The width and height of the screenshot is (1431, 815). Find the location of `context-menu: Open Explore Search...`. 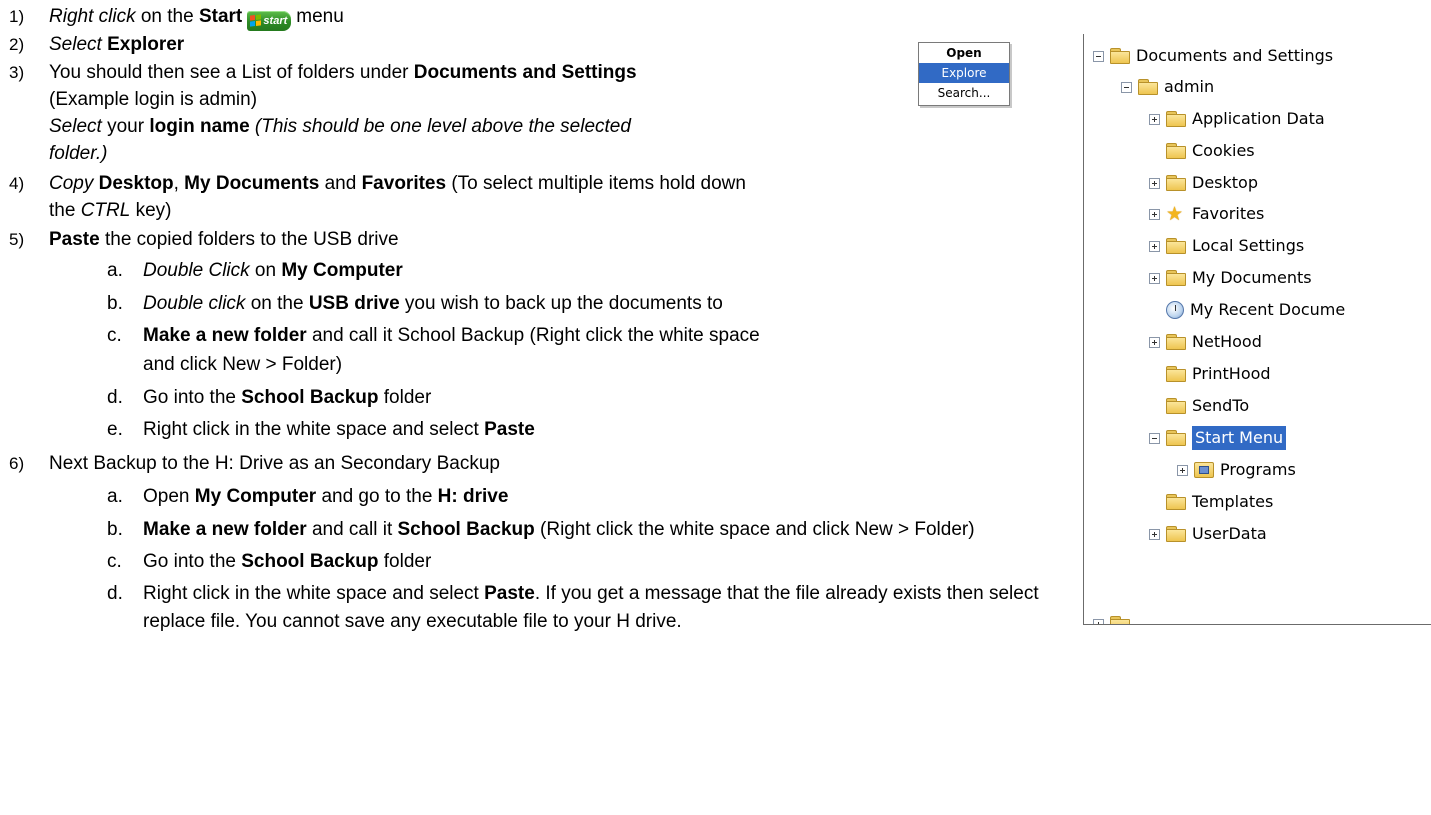

context-menu: Open Explore Search... is located at coordinates (964, 74).